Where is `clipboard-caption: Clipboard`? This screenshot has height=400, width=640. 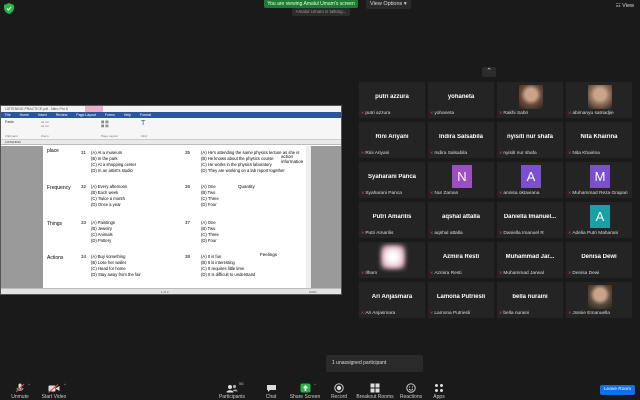
clipboard-caption: Clipboard is located at coordinates (11, 136).